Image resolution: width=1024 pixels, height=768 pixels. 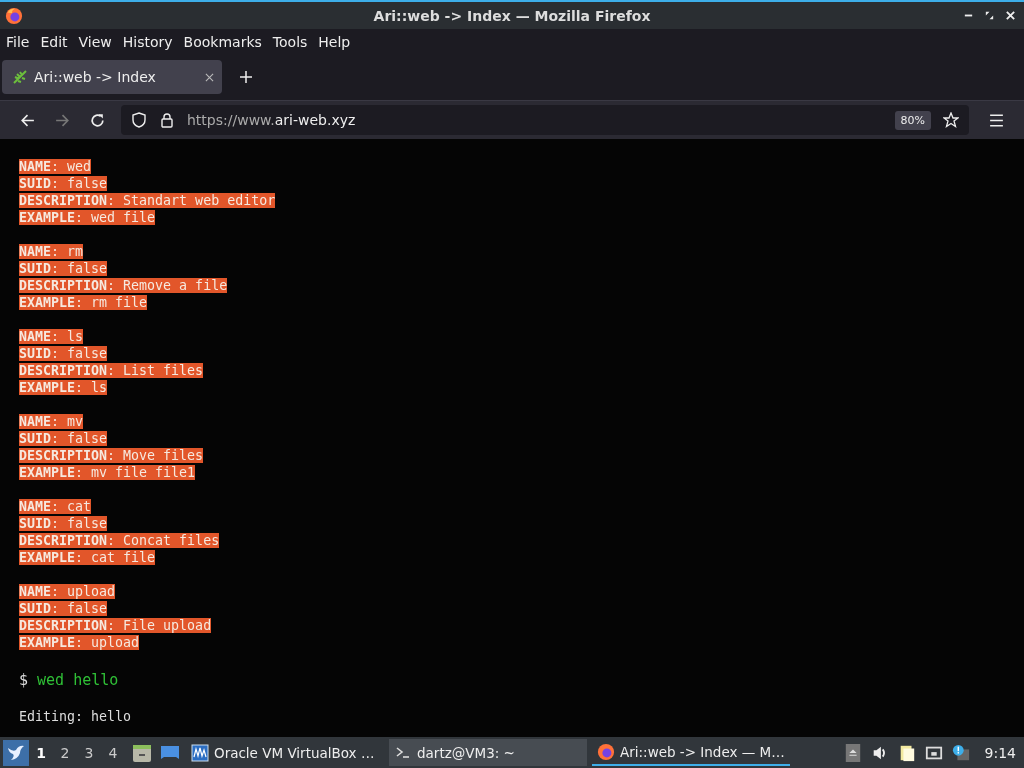 What do you see at coordinates (78, 680) in the screenshot?
I see `command-text: wed hello` at bounding box center [78, 680].